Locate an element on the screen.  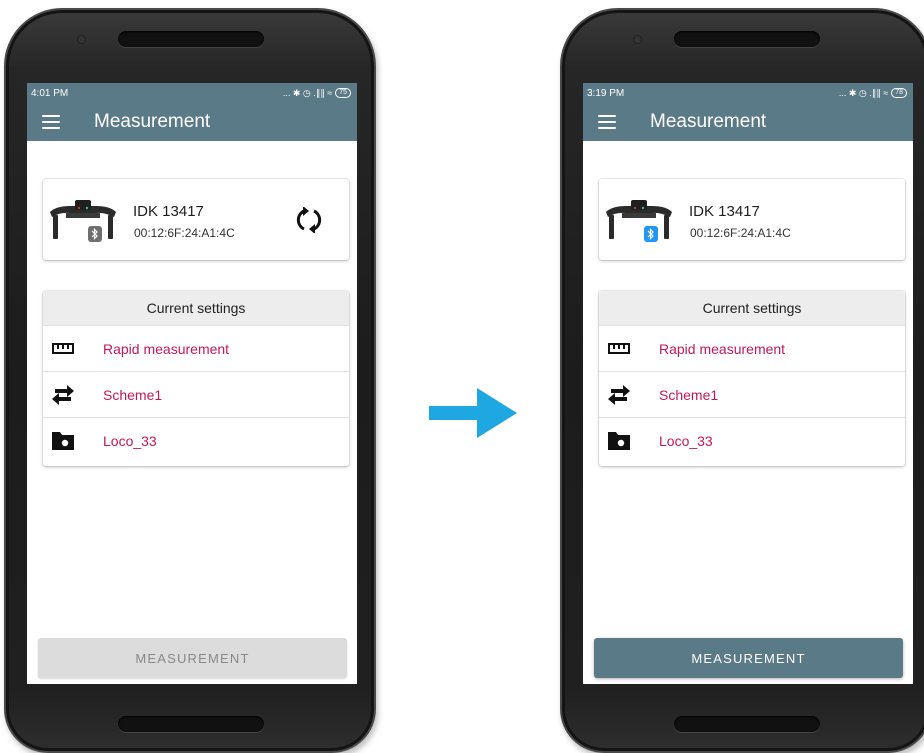
status-time: 3:19 PM is located at coordinates (606, 93).